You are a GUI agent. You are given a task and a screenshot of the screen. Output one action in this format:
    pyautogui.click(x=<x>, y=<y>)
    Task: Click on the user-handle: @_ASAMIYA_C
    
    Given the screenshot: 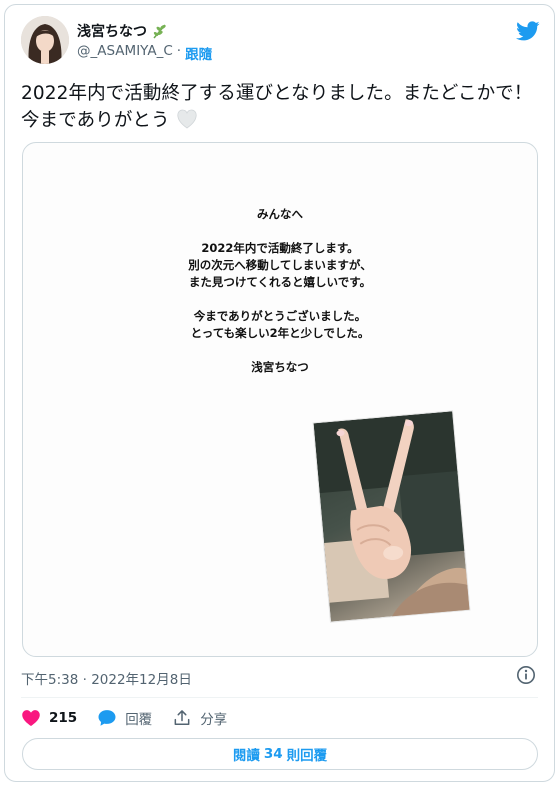 What is the action you would take?
    pyautogui.click(x=125, y=53)
    